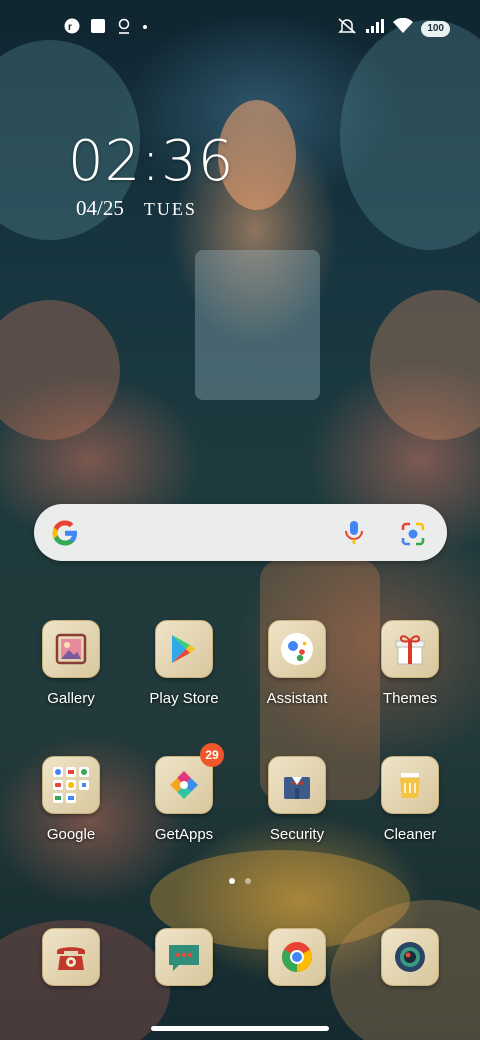 Image resolution: width=480 pixels, height=1040 pixels. I want to click on clock-widget-time: 02:36, so click(151, 162).